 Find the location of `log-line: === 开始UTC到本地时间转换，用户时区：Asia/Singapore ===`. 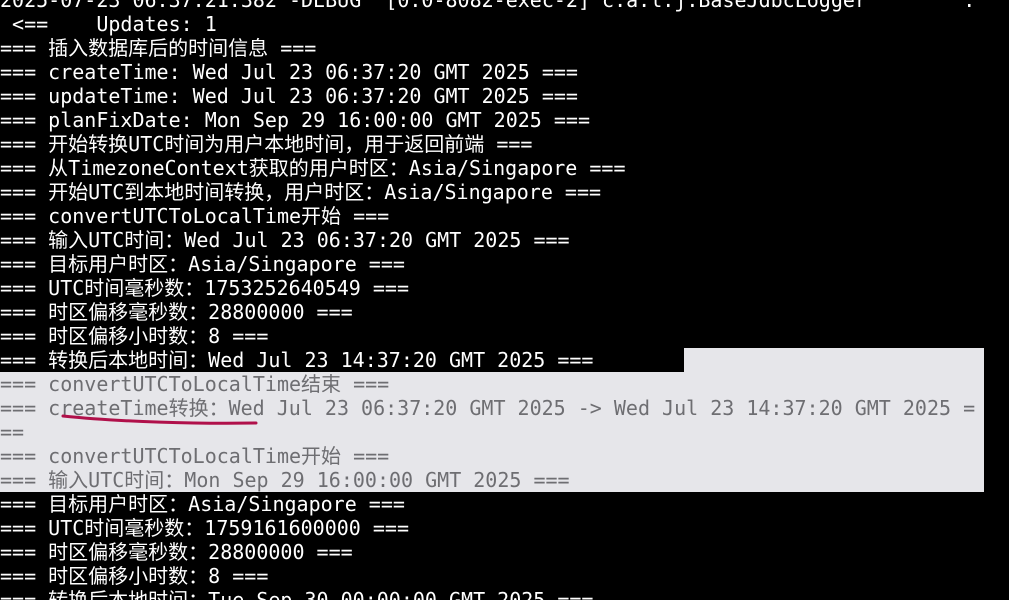

log-line: === 开始UTC到本地时间转换，用户时区：Asia/Singapore === is located at coordinates (301, 192).